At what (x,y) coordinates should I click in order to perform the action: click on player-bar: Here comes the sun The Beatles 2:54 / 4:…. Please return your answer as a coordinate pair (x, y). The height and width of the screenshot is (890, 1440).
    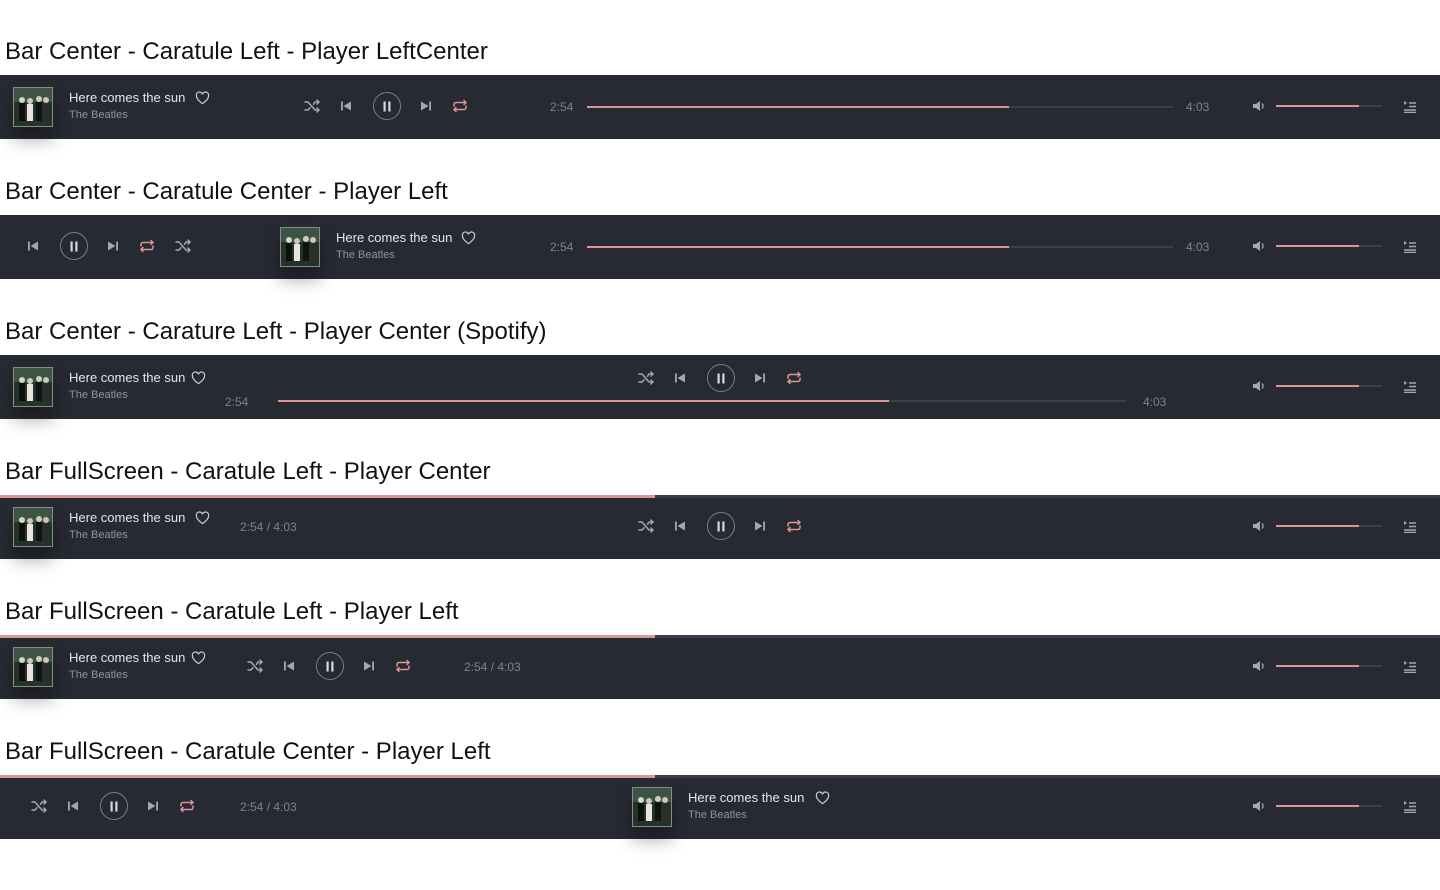
    Looking at the image, I should click on (720, 667).